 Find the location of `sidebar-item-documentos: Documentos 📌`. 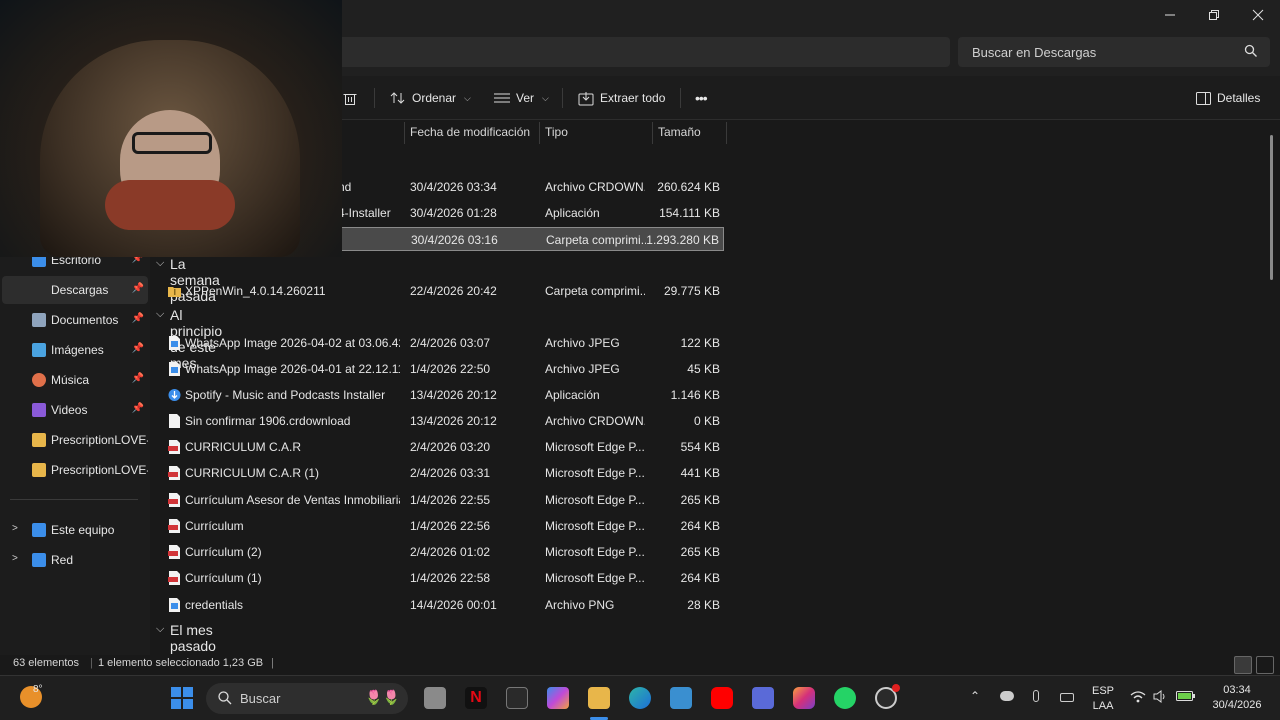

sidebar-item-documentos: Documentos 📌 is located at coordinates (75, 320).